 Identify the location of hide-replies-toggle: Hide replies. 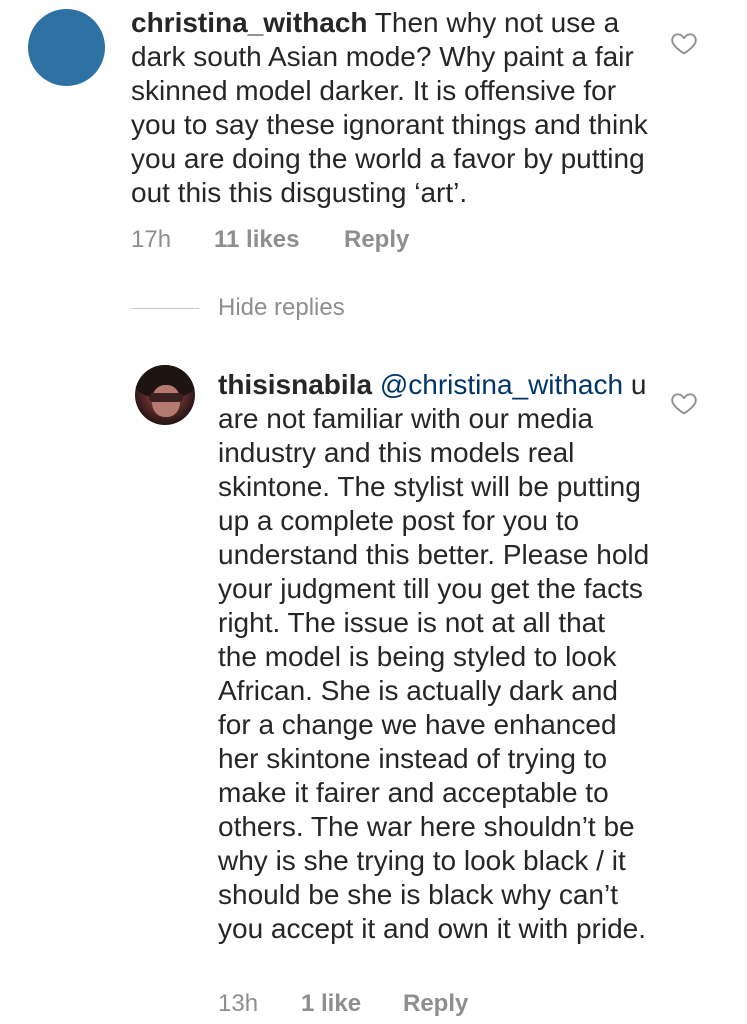
(281, 309).